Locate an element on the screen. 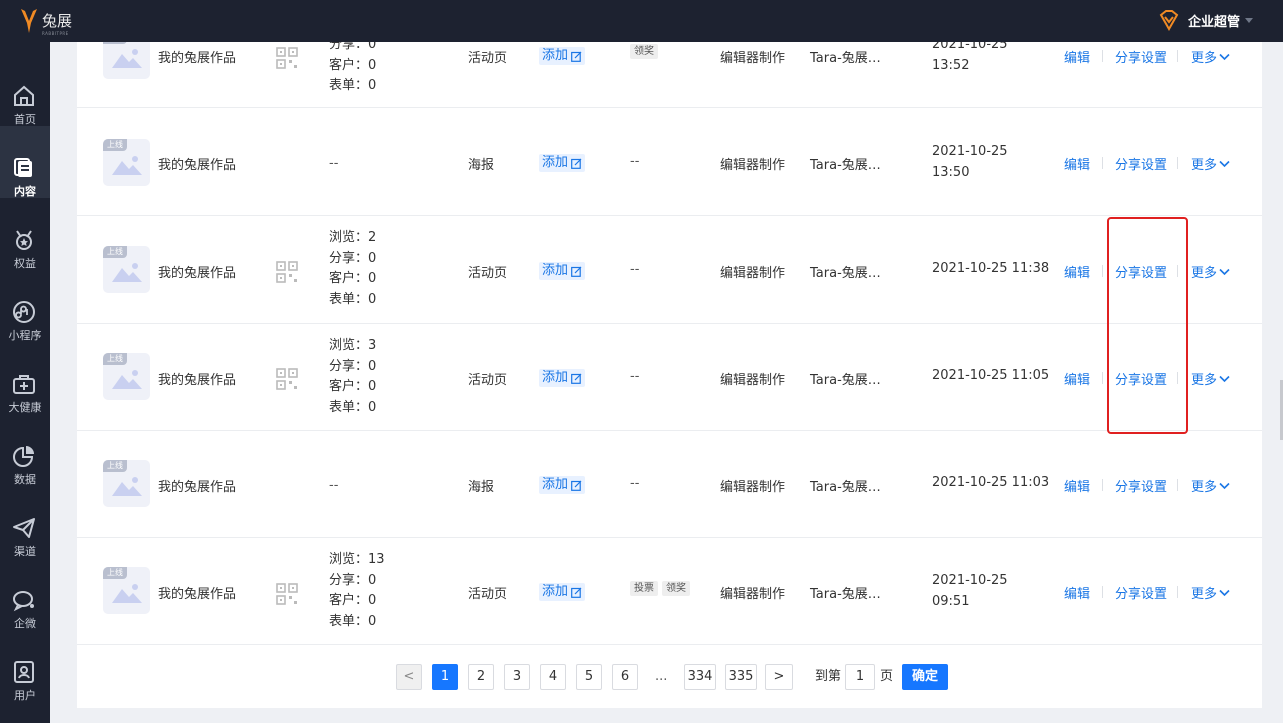 The height and width of the screenshot is (723, 1283). user-menu: 企业超管 is located at coordinates (1205, 20).